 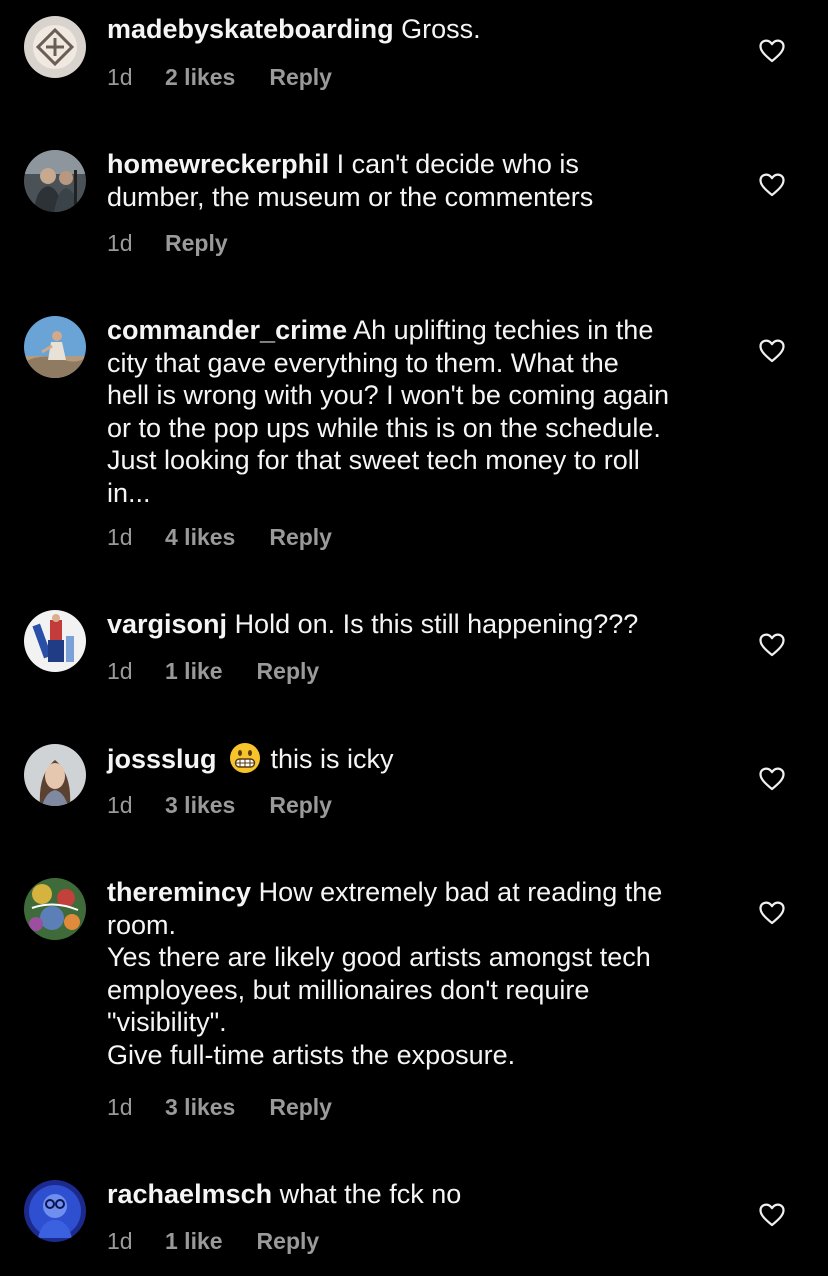 I want to click on comment-username: rachaelmsch, so click(x=189, y=1194).